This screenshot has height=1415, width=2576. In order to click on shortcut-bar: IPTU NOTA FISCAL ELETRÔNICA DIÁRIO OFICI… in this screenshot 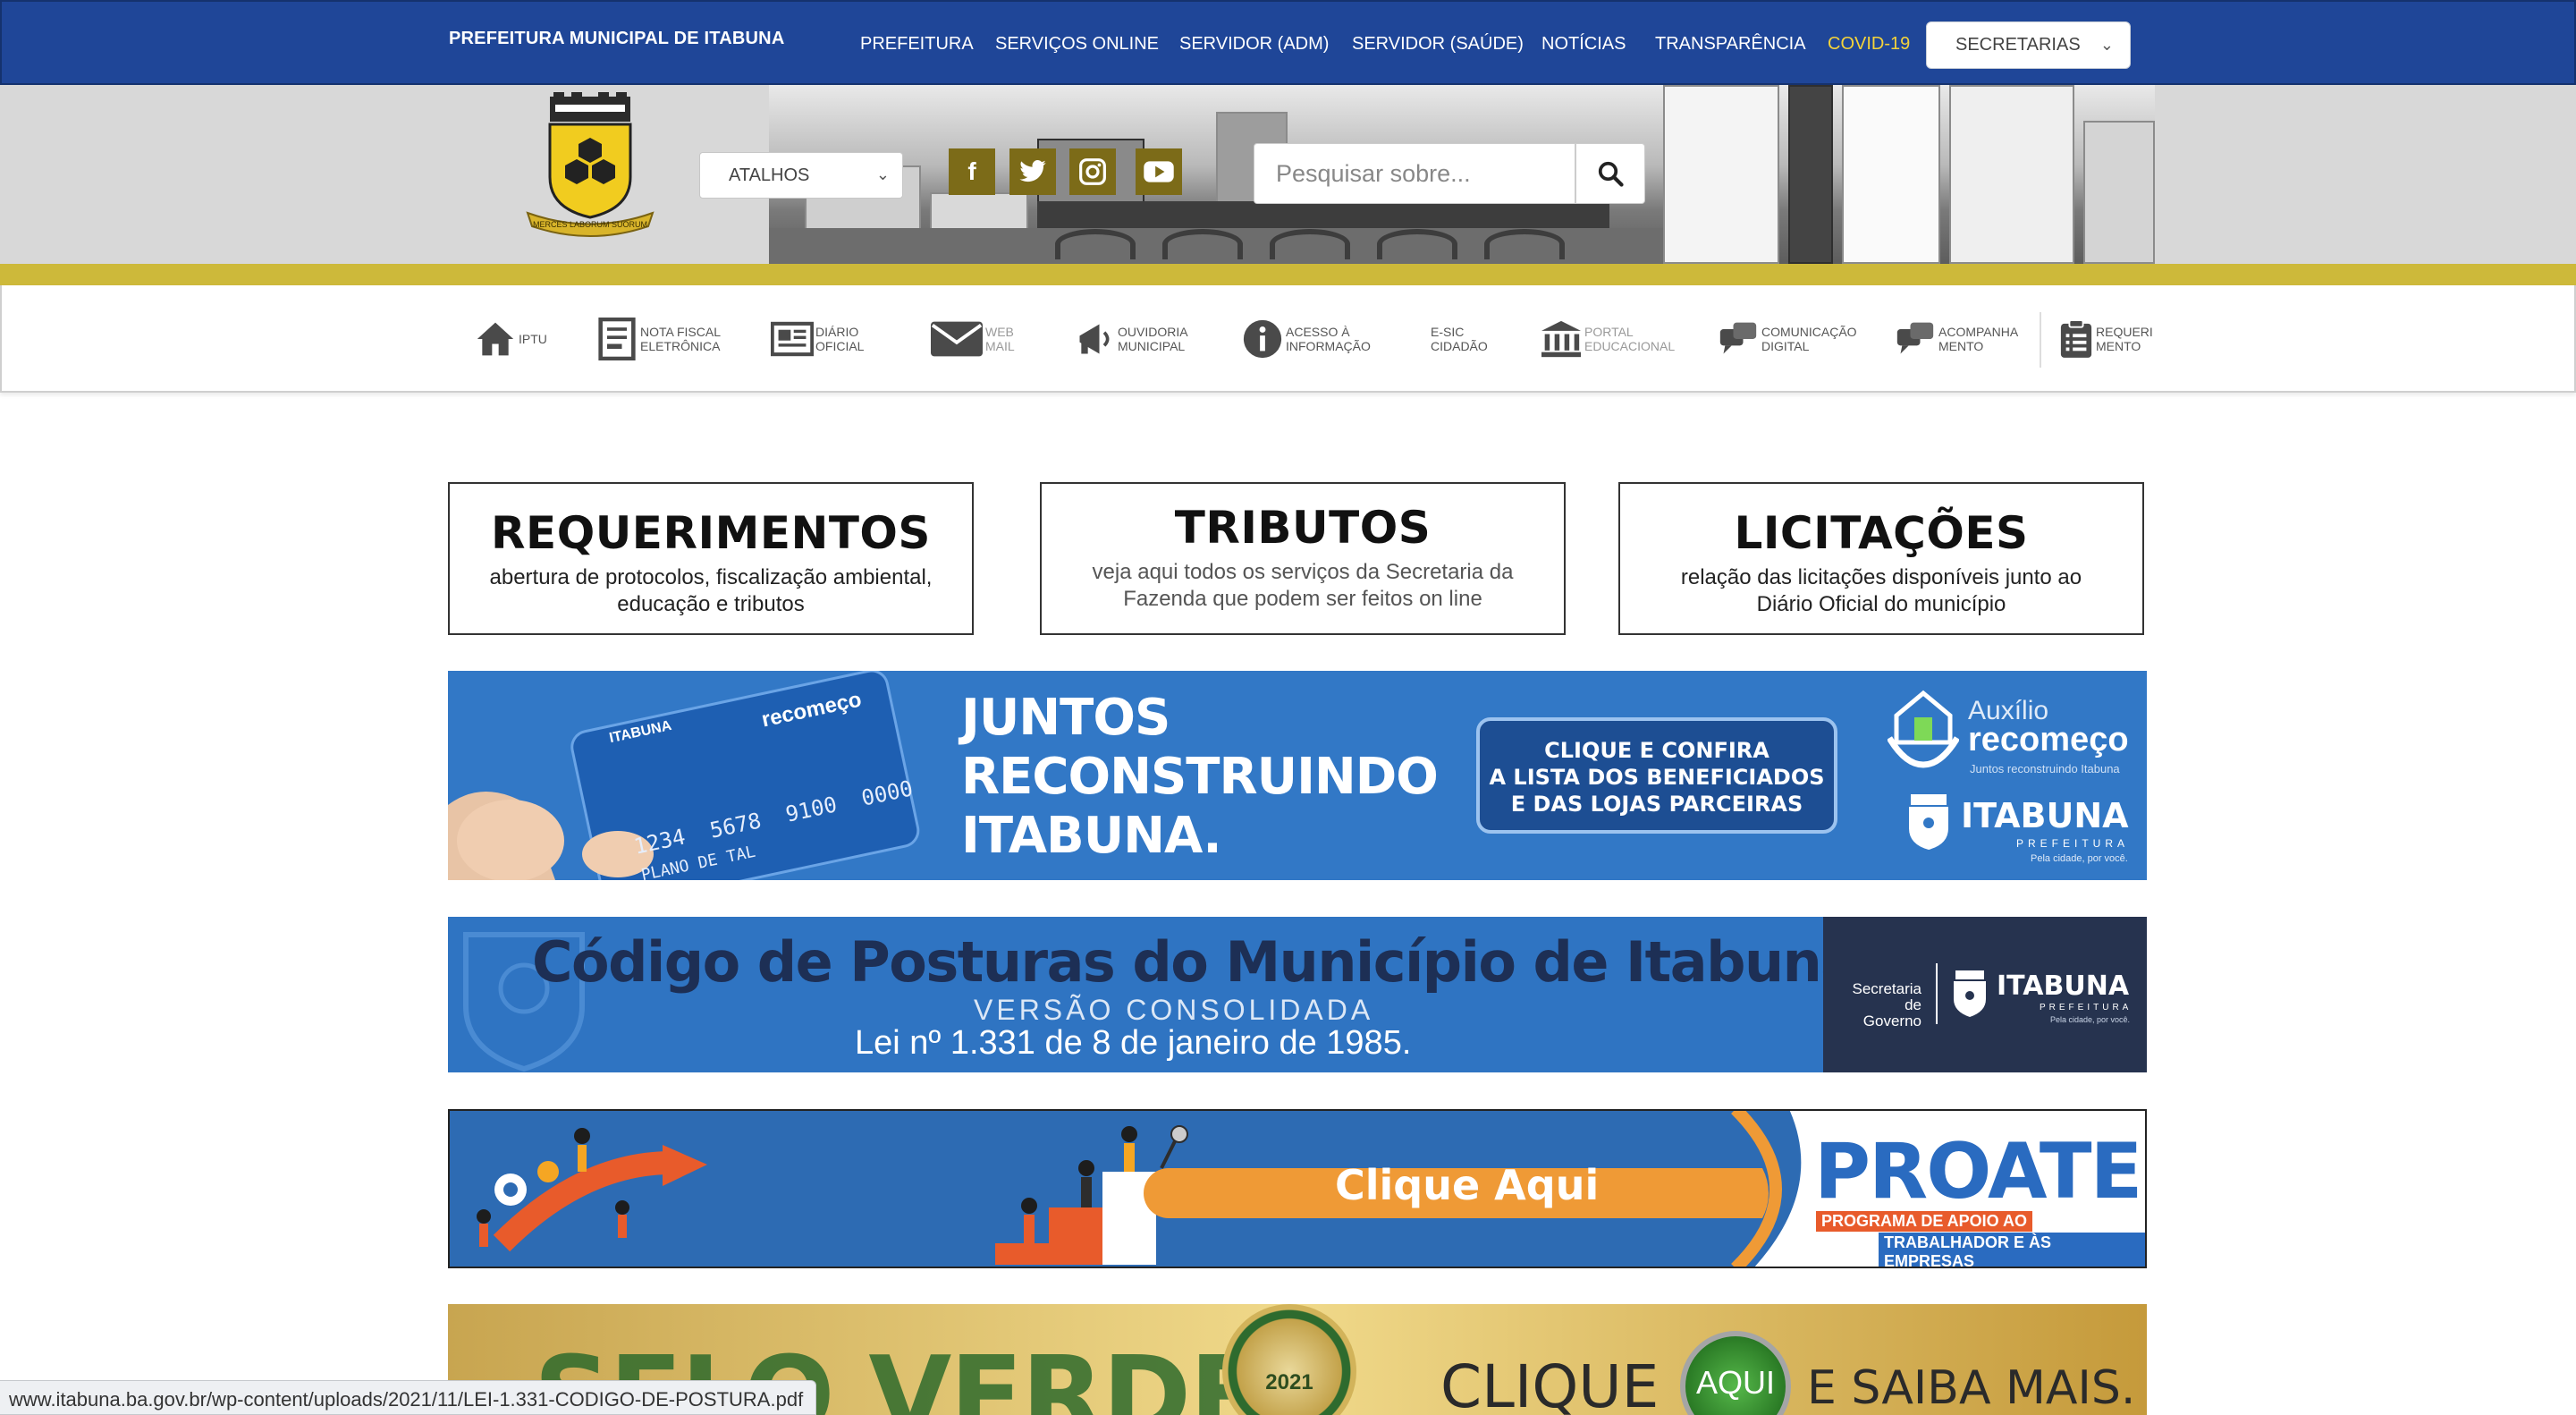, I will do `click(1288, 339)`.